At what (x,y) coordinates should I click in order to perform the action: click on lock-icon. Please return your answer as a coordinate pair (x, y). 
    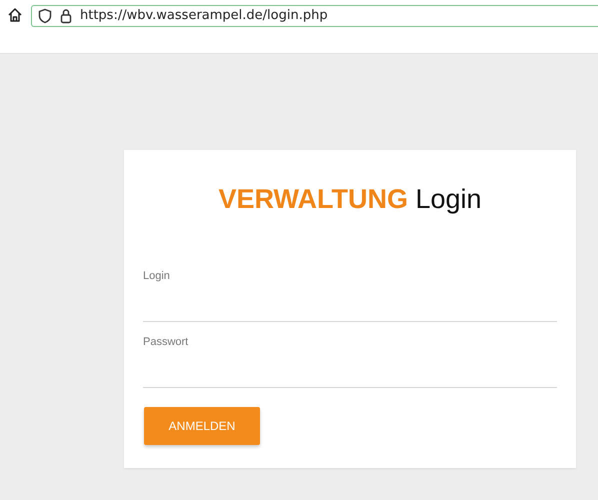
    Looking at the image, I should click on (66, 16).